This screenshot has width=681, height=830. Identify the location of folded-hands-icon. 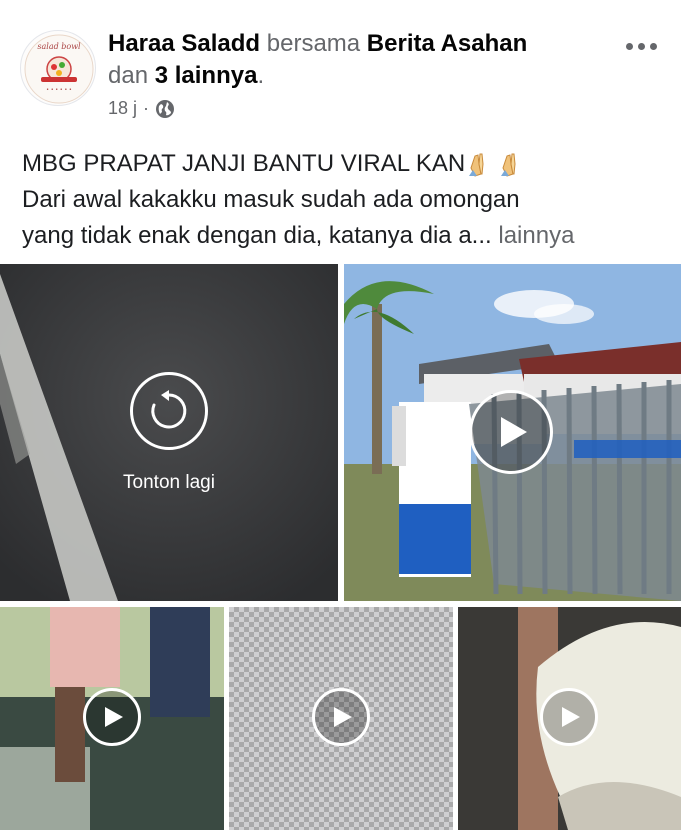
(499, 164).